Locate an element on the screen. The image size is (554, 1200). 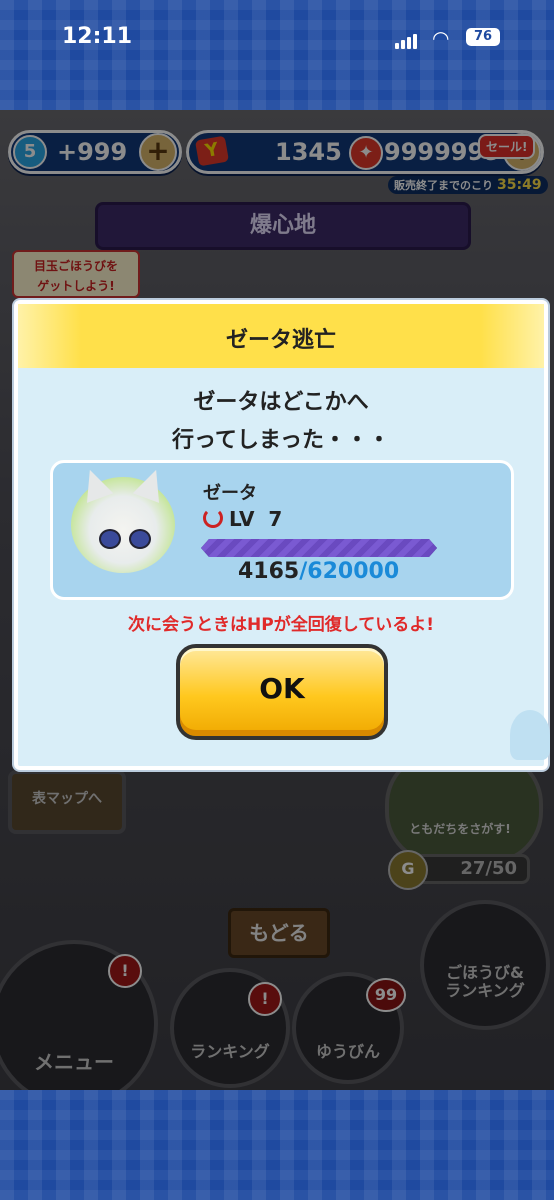
dialog-message-line2: 行ってしまった・・・ is located at coordinates (281, 440).